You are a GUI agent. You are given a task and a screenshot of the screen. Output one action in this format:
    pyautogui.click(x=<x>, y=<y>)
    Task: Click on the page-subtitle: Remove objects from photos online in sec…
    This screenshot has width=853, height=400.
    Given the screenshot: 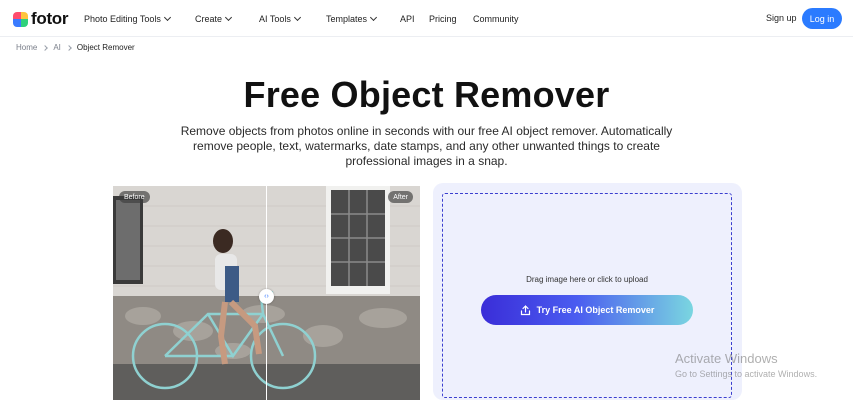 What is the action you would take?
    pyautogui.click(x=426, y=146)
    